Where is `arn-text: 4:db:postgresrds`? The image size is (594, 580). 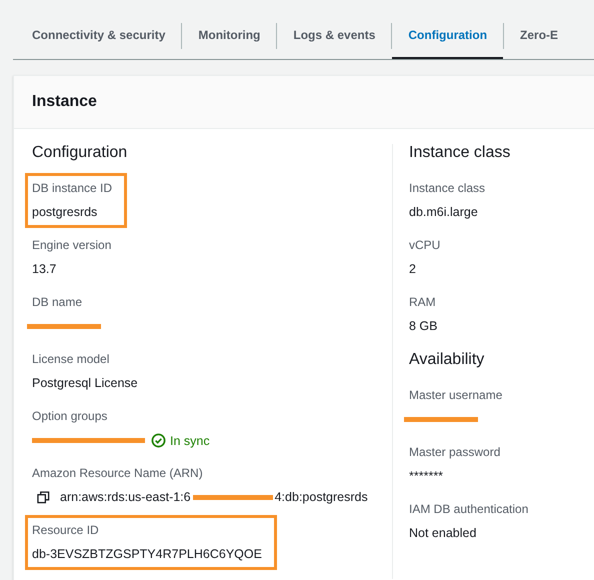
arn-text: 4:db:postgresrds is located at coordinates (321, 497).